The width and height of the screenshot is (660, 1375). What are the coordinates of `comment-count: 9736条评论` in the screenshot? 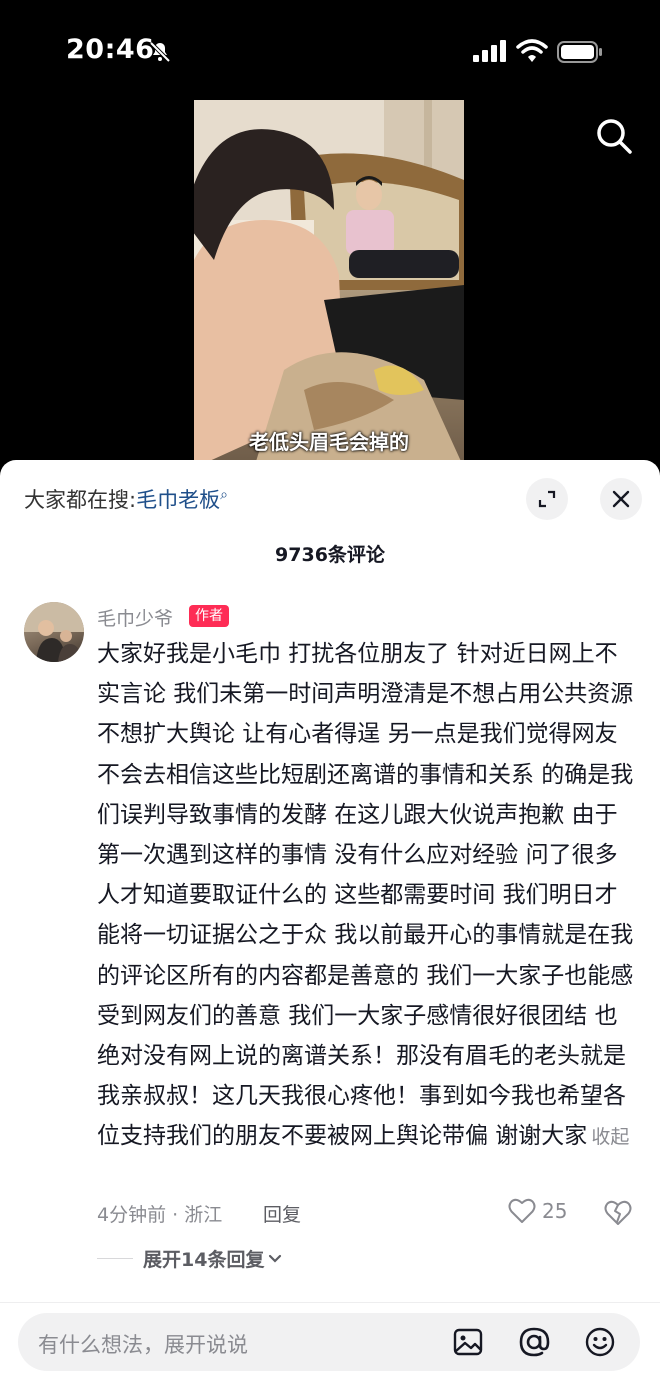 It's located at (330, 555).